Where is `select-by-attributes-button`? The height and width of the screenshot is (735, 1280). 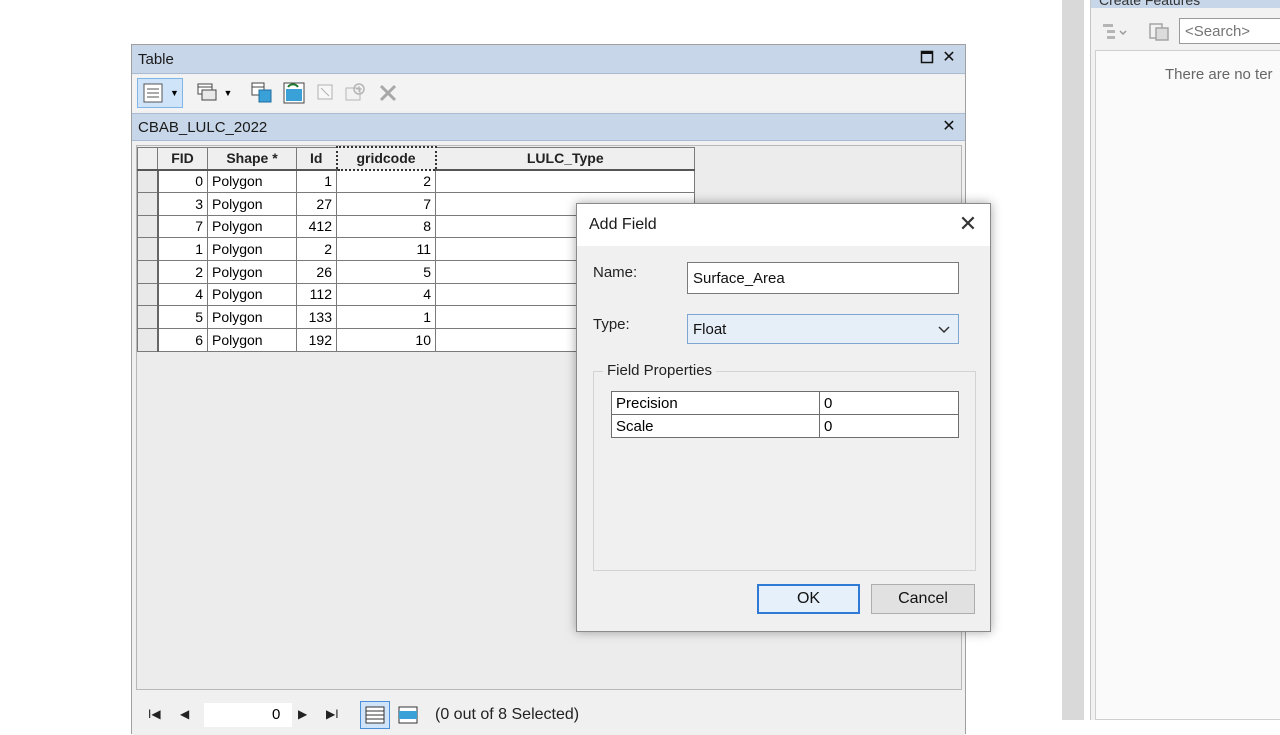
select-by-attributes-button is located at coordinates (262, 93).